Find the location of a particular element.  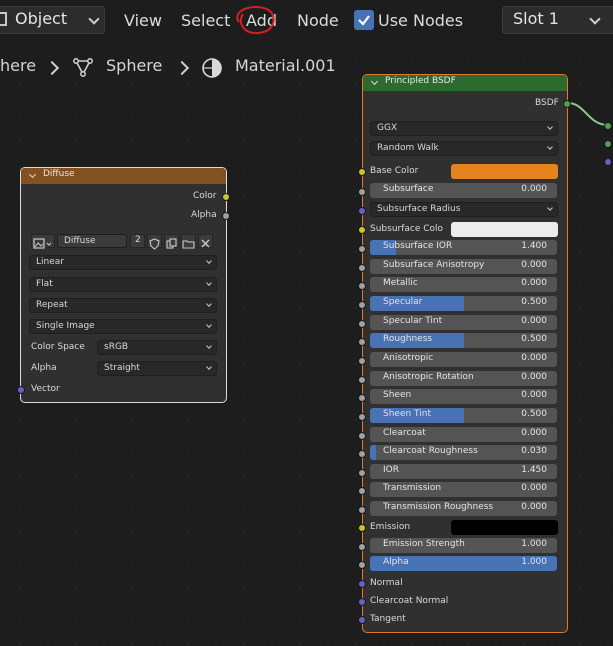

input-anisotropic-socket is located at coordinates (362, 360).